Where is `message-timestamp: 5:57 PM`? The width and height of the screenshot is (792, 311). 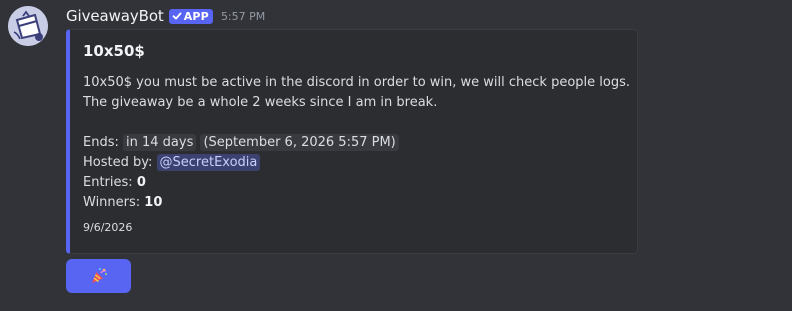 message-timestamp: 5:57 PM is located at coordinates (243, 16).